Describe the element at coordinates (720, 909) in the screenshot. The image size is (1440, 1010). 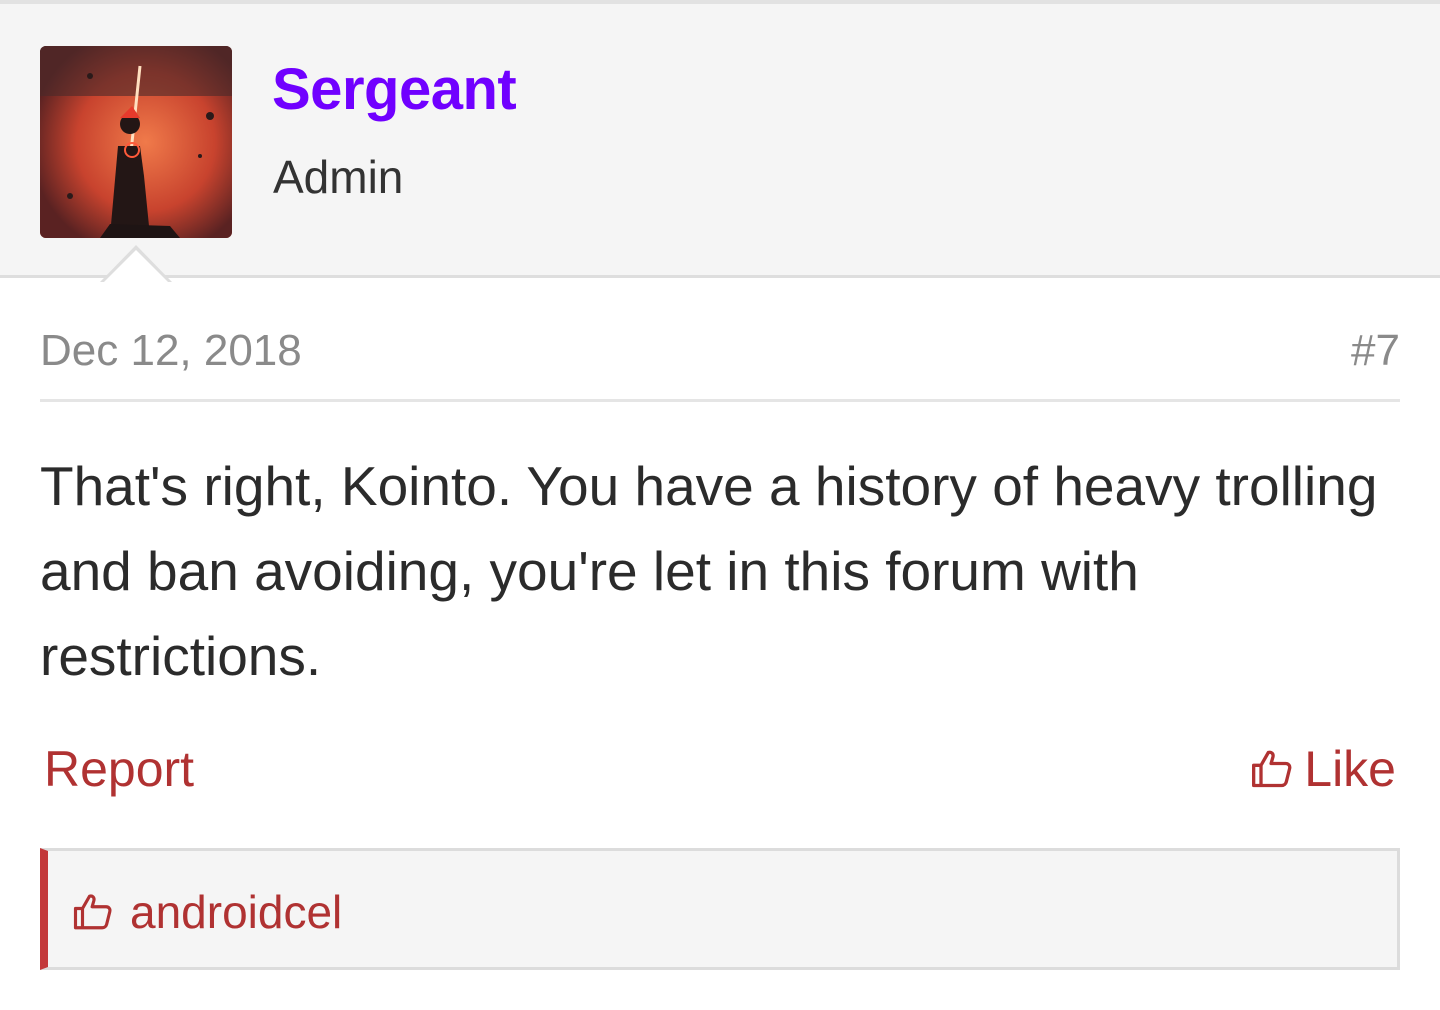
I see `likes-summary: androidcel` at that location.